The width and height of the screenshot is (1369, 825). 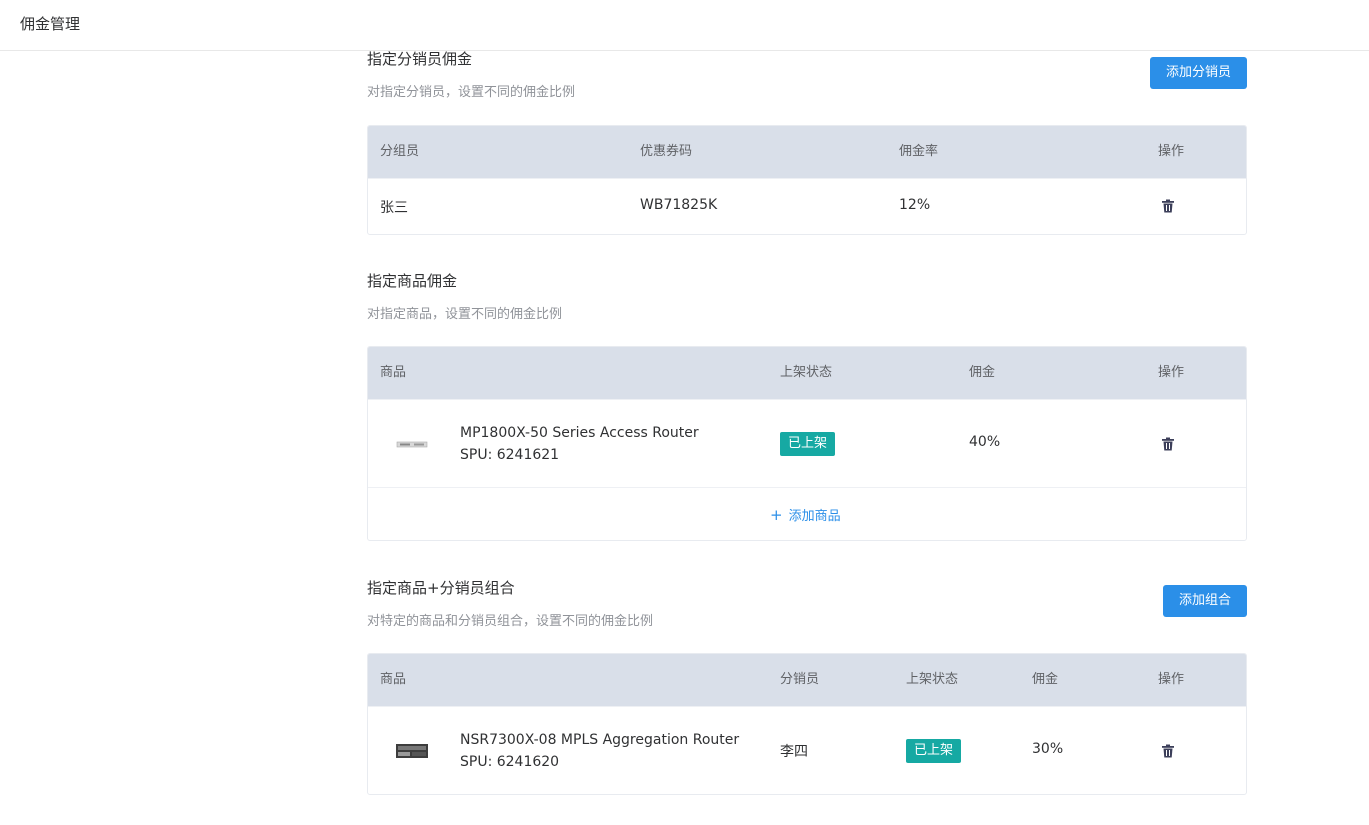 I want to click on combo-commission-desc: 对特定的商品和分销员组合，设置不同的佣金比例, so click(x=510, y=621).